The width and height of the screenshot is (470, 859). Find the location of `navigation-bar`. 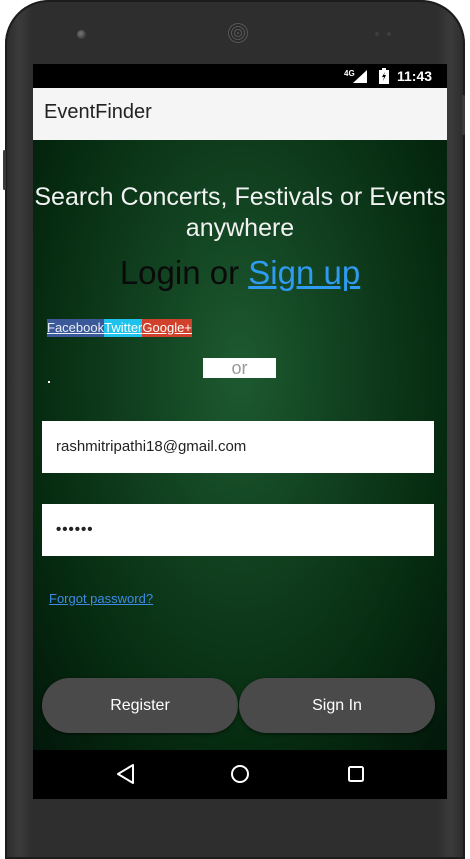

navigation-bar is located at coordinates (240, 774).